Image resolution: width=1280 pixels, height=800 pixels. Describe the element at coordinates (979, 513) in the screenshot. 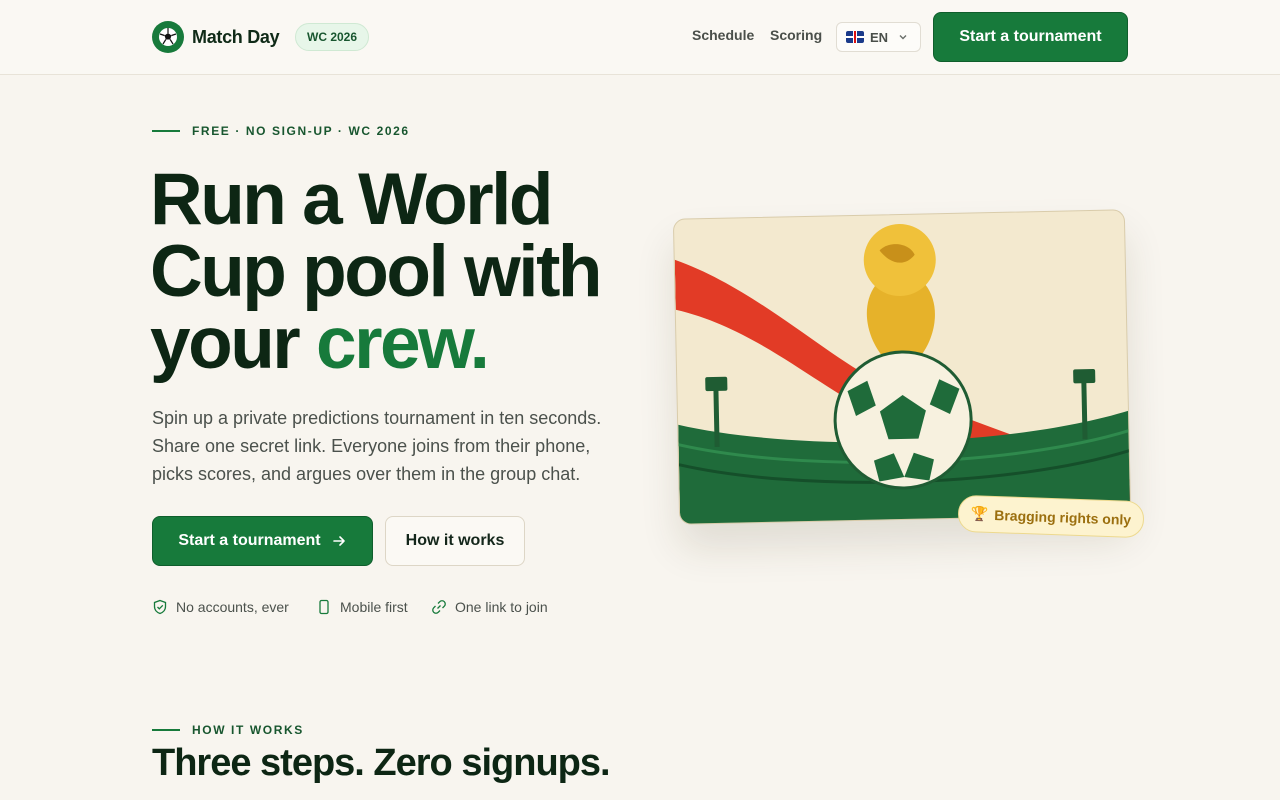

I see `trophy-icon: 🏆` at that location.